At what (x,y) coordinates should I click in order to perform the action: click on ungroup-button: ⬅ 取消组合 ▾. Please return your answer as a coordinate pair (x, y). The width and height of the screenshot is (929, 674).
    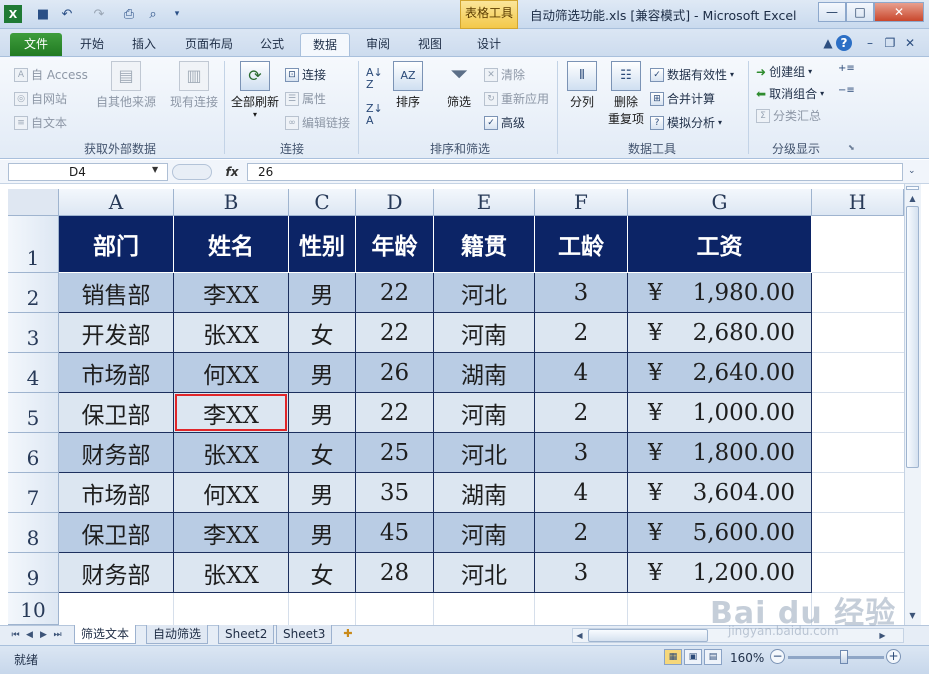
    Looking at the image, I should click on (790, 93).